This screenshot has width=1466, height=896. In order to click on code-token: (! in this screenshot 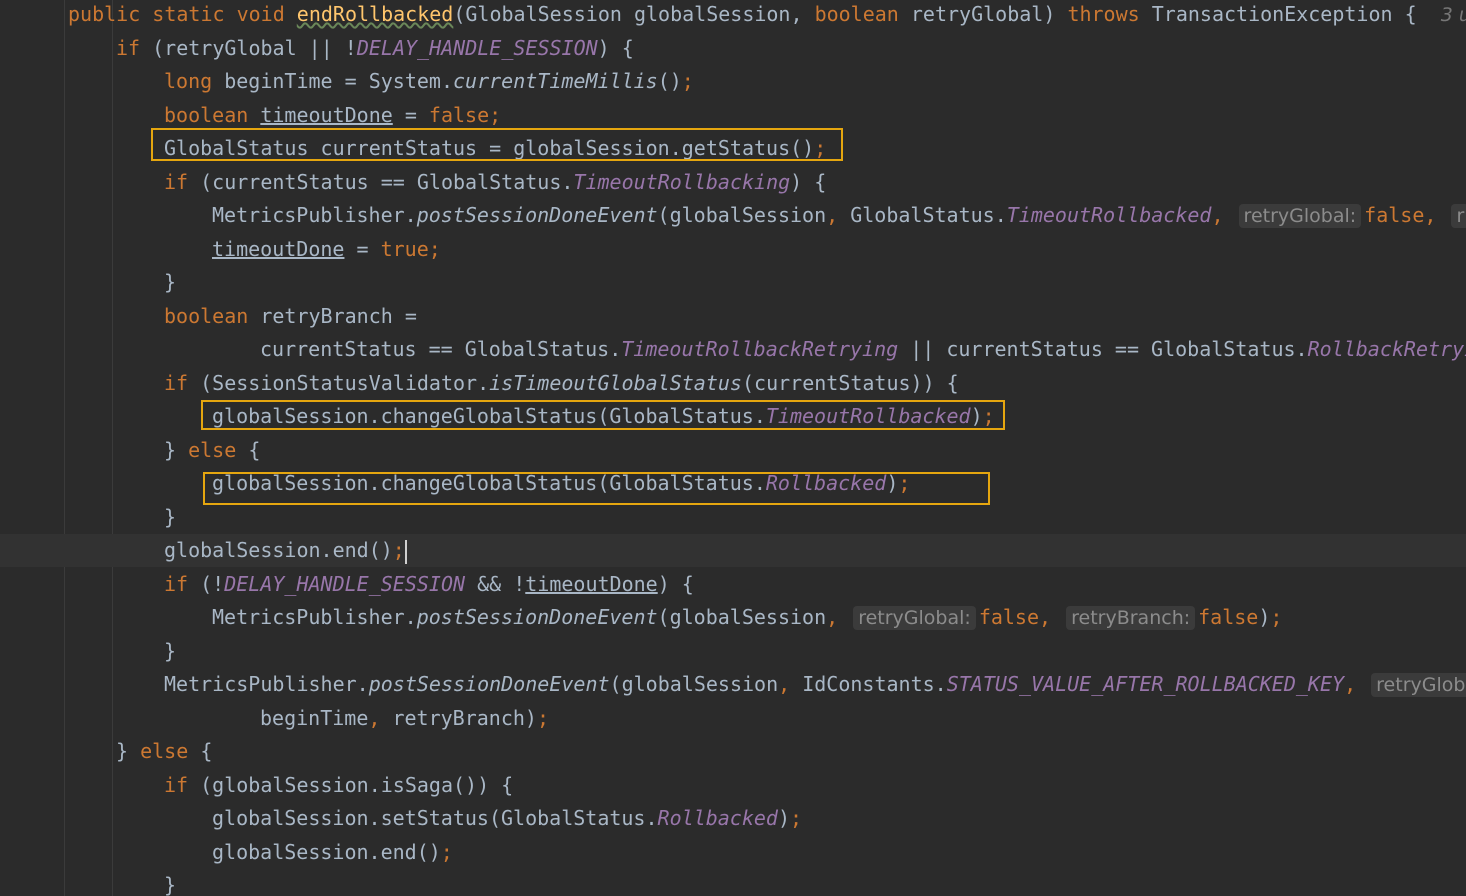, I will do `click(212, 583)`.